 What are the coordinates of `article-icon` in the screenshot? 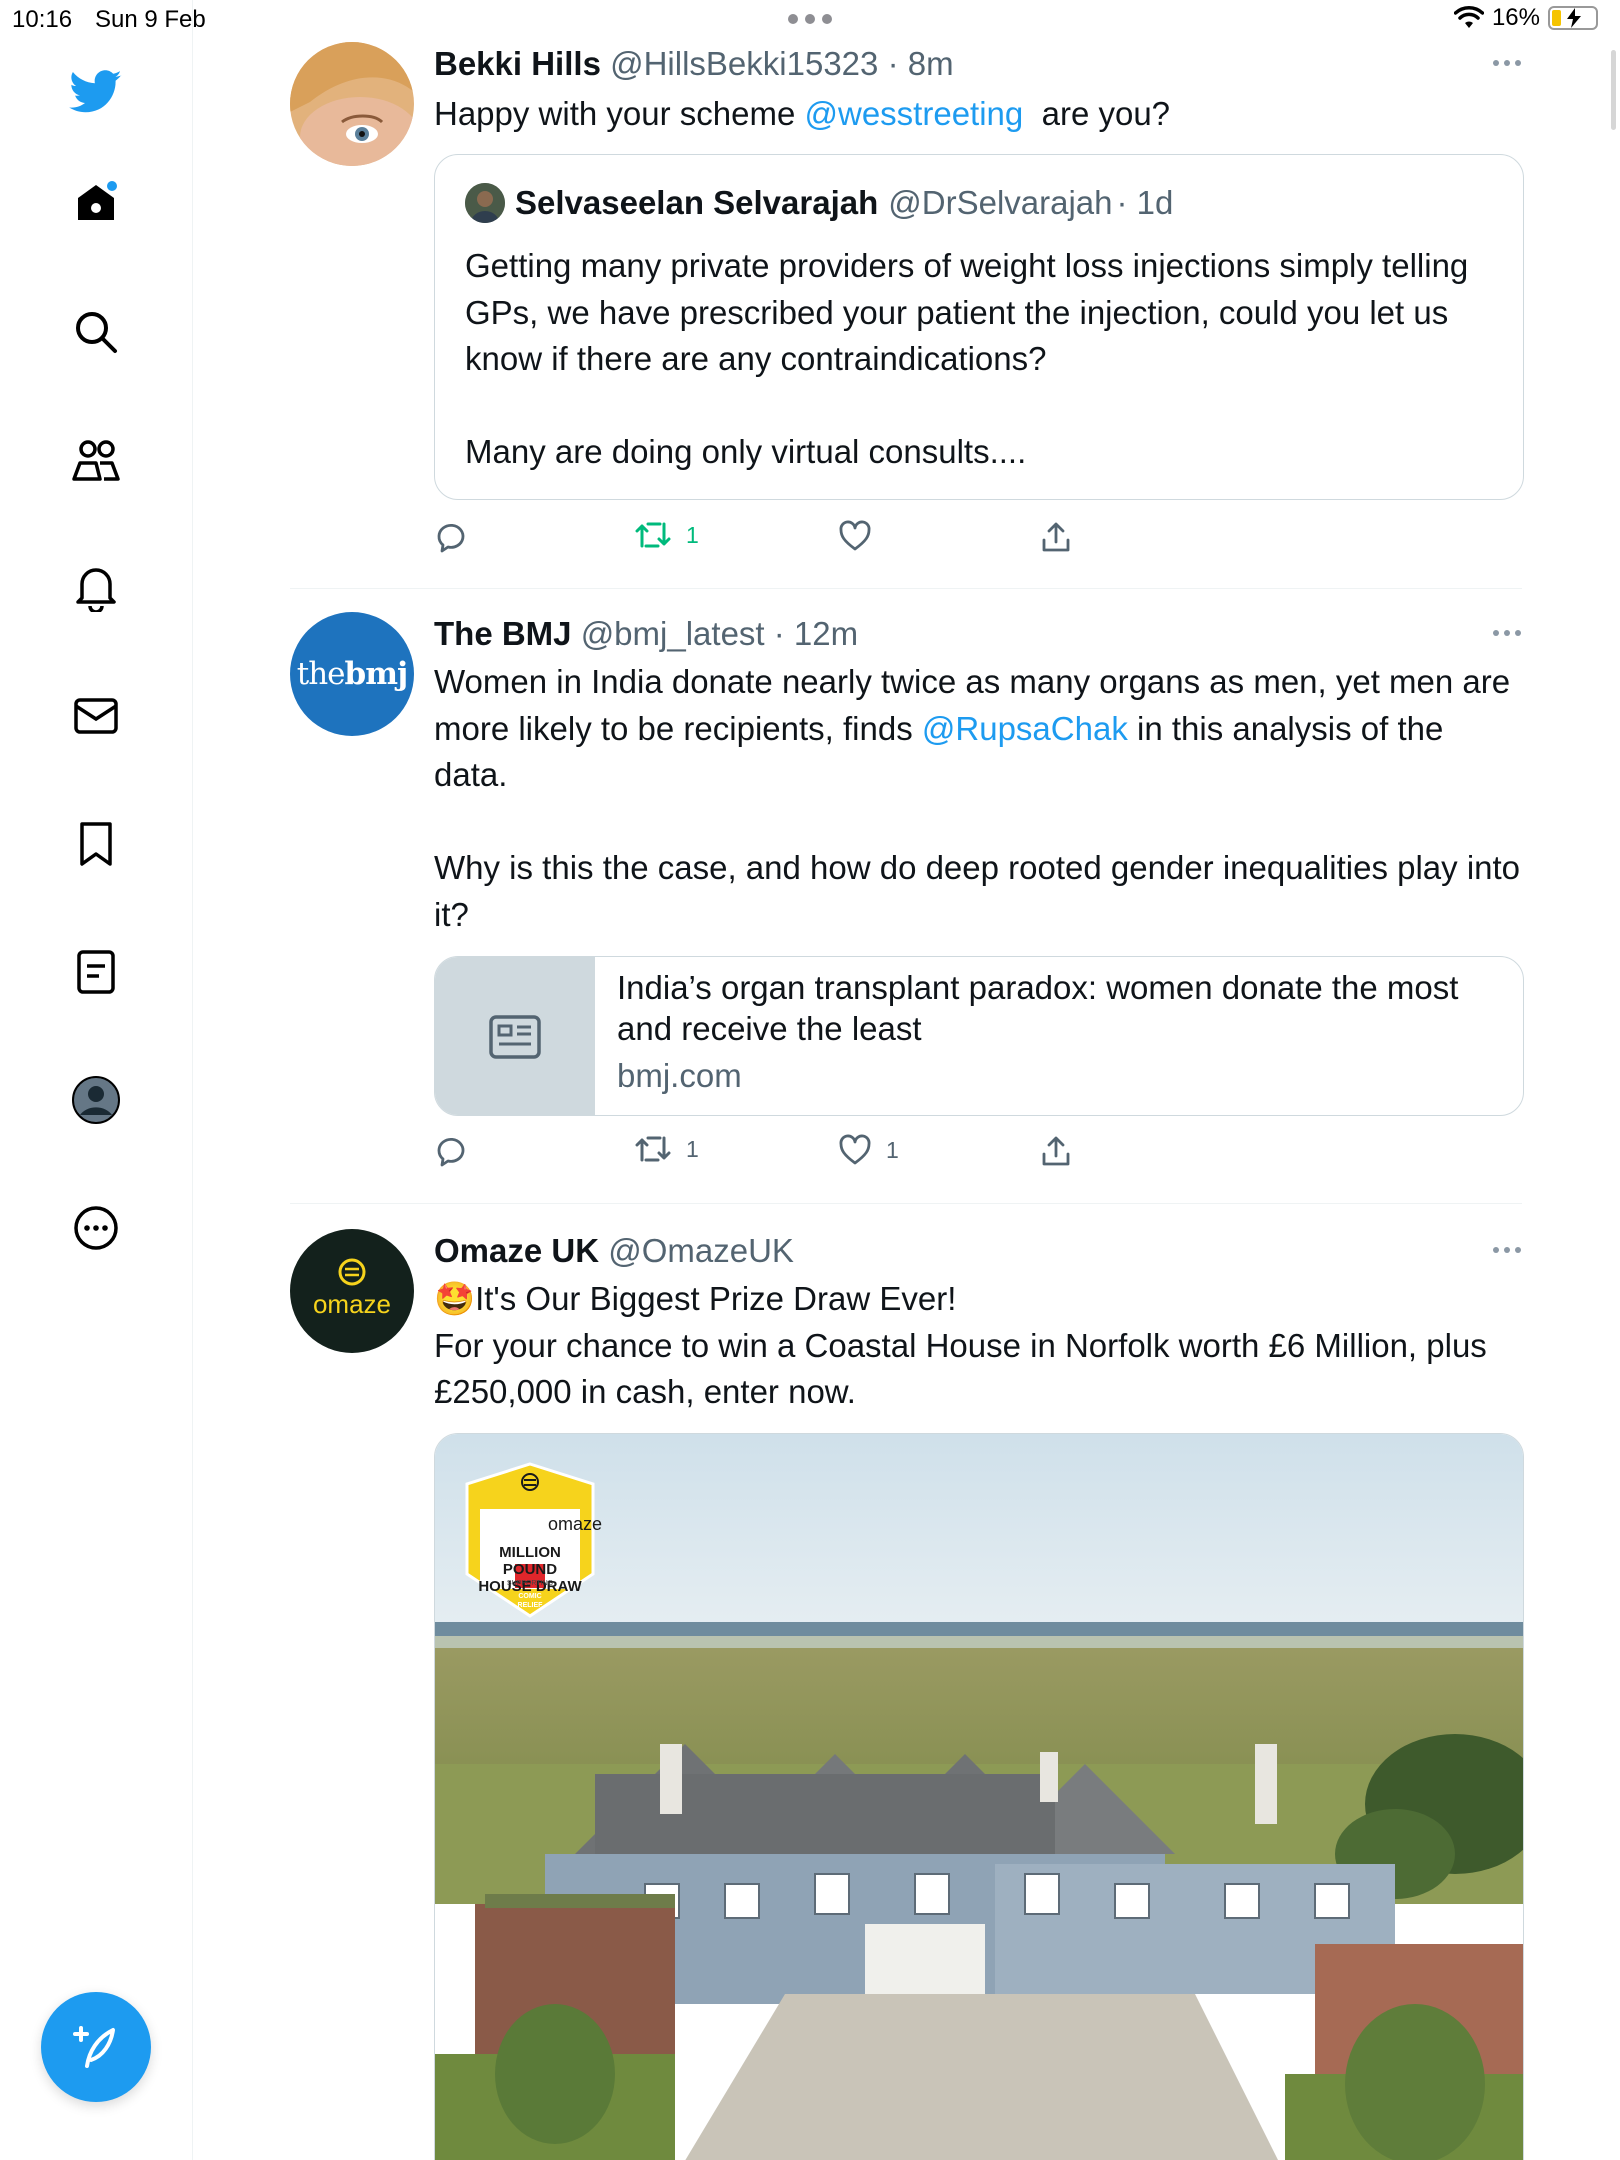 It's located at (514, 1037).